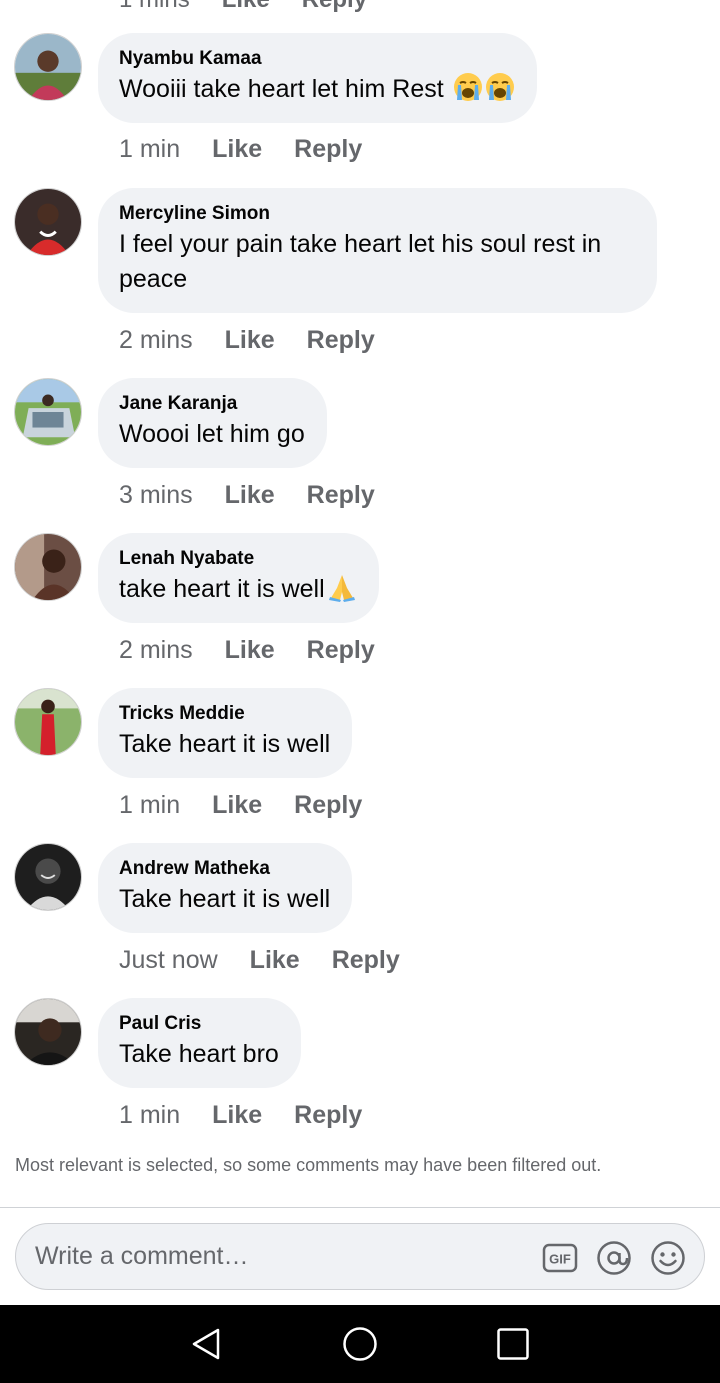 The width and height of the screenshot is (720, 1383). I want to click on emoji-icon, so click(668, 1258).